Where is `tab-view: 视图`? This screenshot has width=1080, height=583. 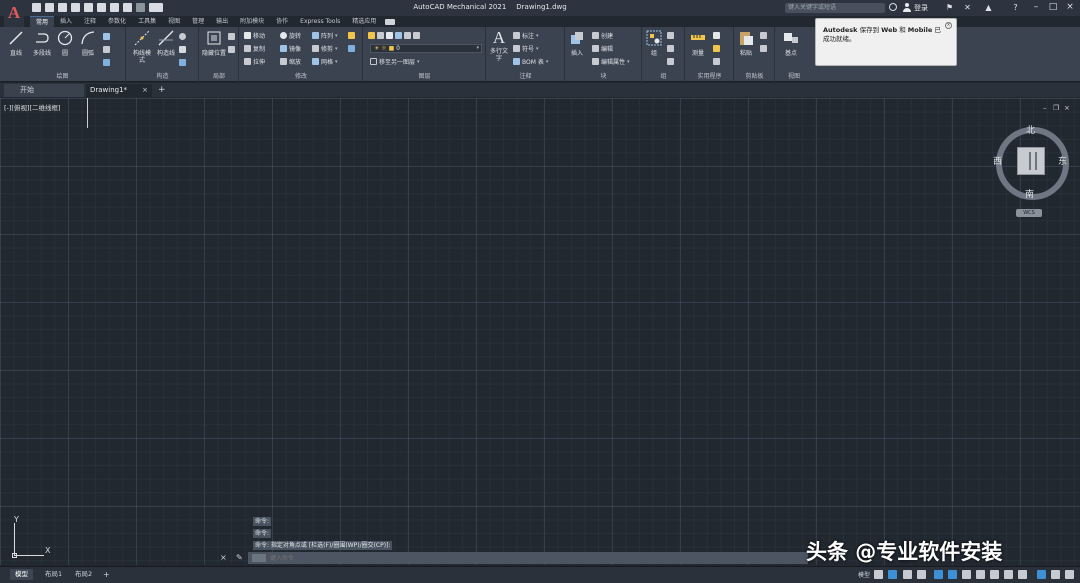
tab-view: 视图 is located at coordinates (174, 21).